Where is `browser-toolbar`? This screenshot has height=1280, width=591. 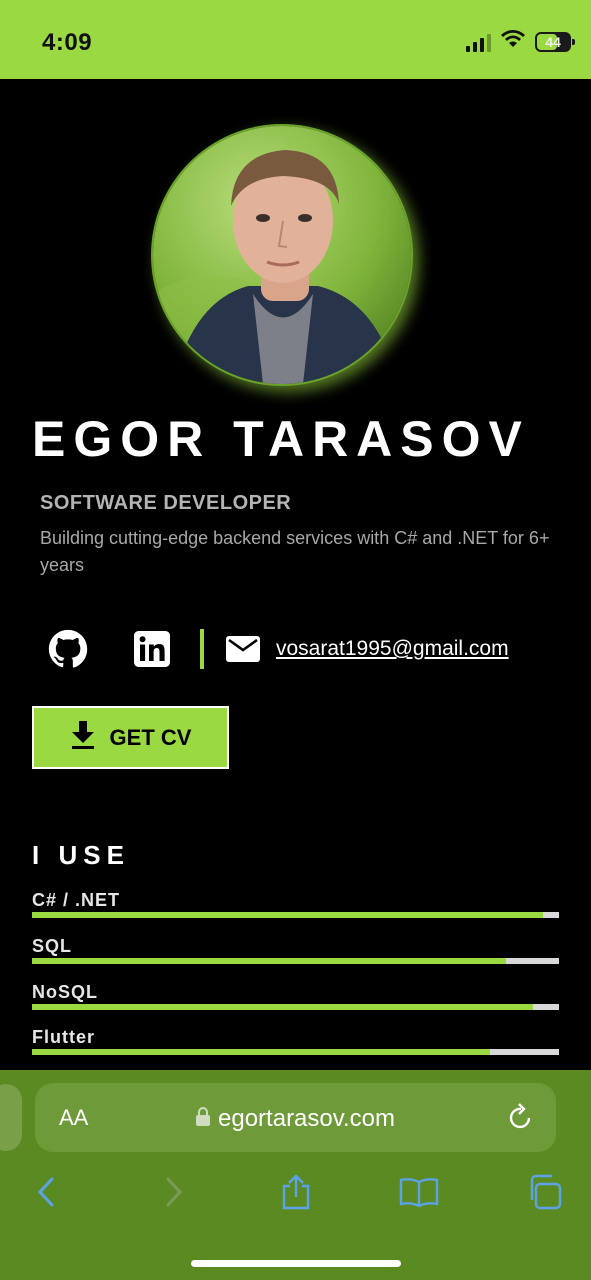
browser-toolbar is located at coordinates (295, 1192).